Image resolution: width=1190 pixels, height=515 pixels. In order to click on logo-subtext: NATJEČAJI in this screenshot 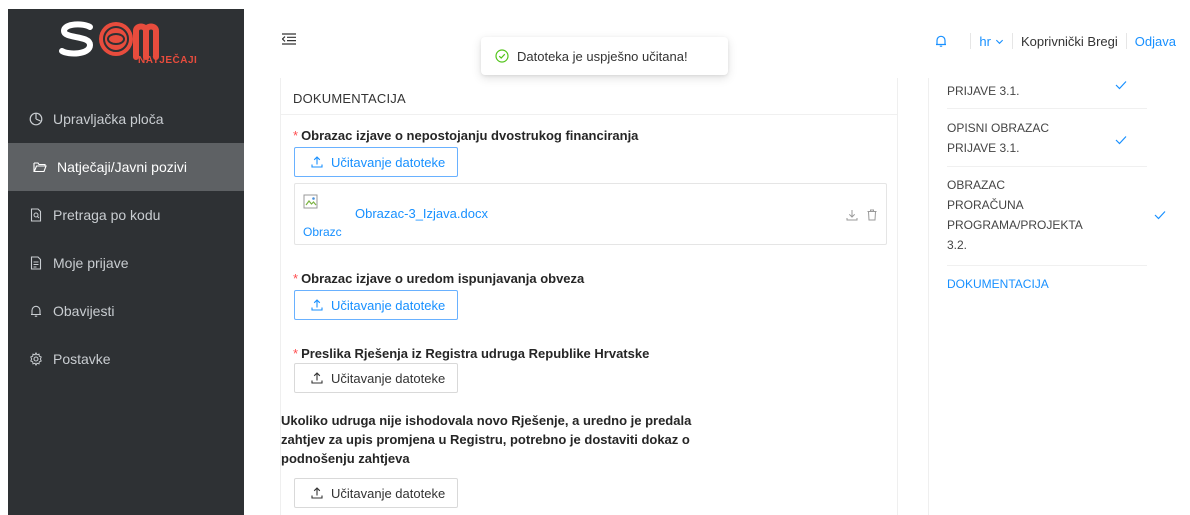, I will do `click(168, 60)`.